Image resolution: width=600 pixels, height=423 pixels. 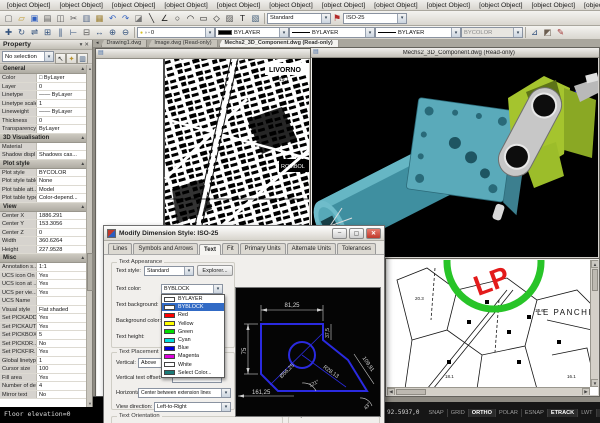 What do you see at coordinates (62, 78) in the screenshot?
I see `property-value: □ ByLayer` at bounding box center [62, 78].